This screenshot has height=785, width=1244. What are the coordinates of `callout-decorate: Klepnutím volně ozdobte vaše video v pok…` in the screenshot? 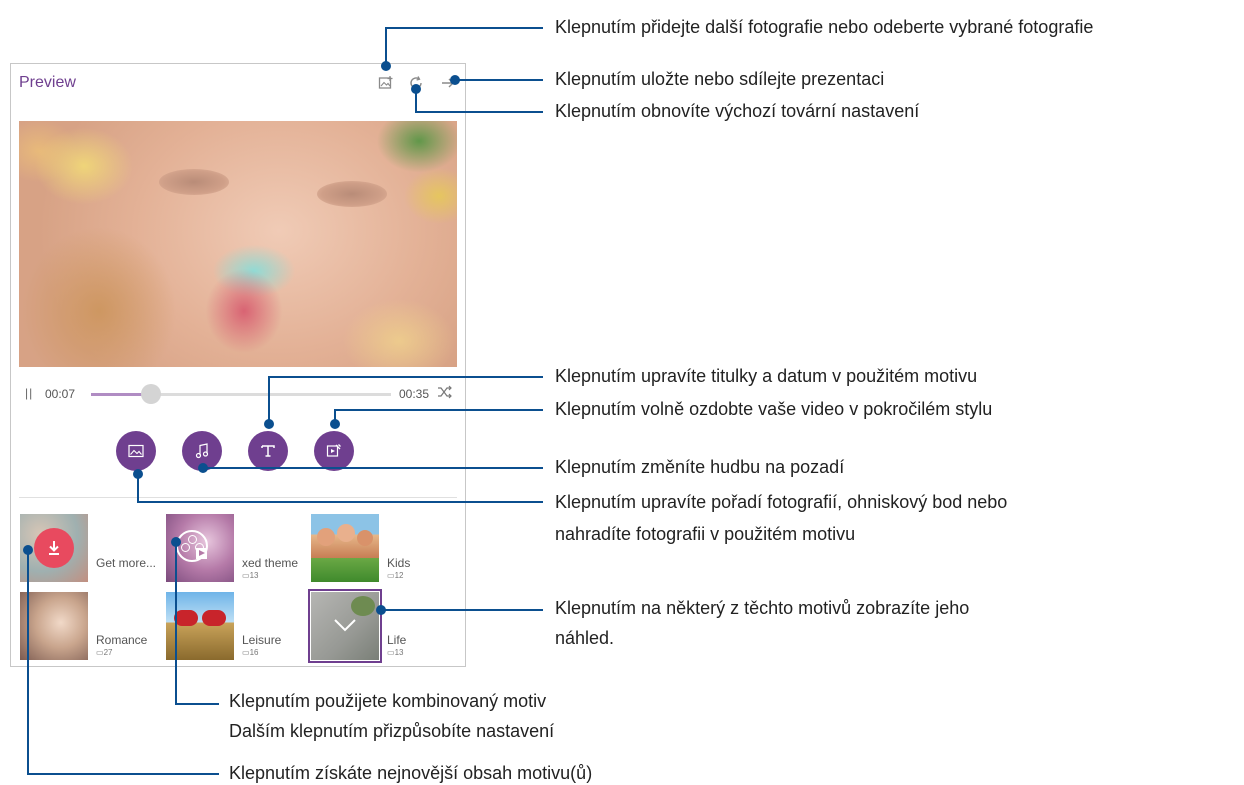 It's located at (774, 409).